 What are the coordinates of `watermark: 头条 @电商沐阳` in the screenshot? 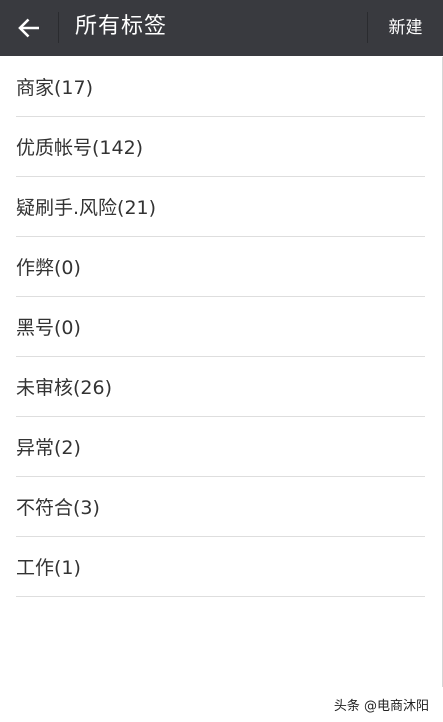 It's located at (381, 706).